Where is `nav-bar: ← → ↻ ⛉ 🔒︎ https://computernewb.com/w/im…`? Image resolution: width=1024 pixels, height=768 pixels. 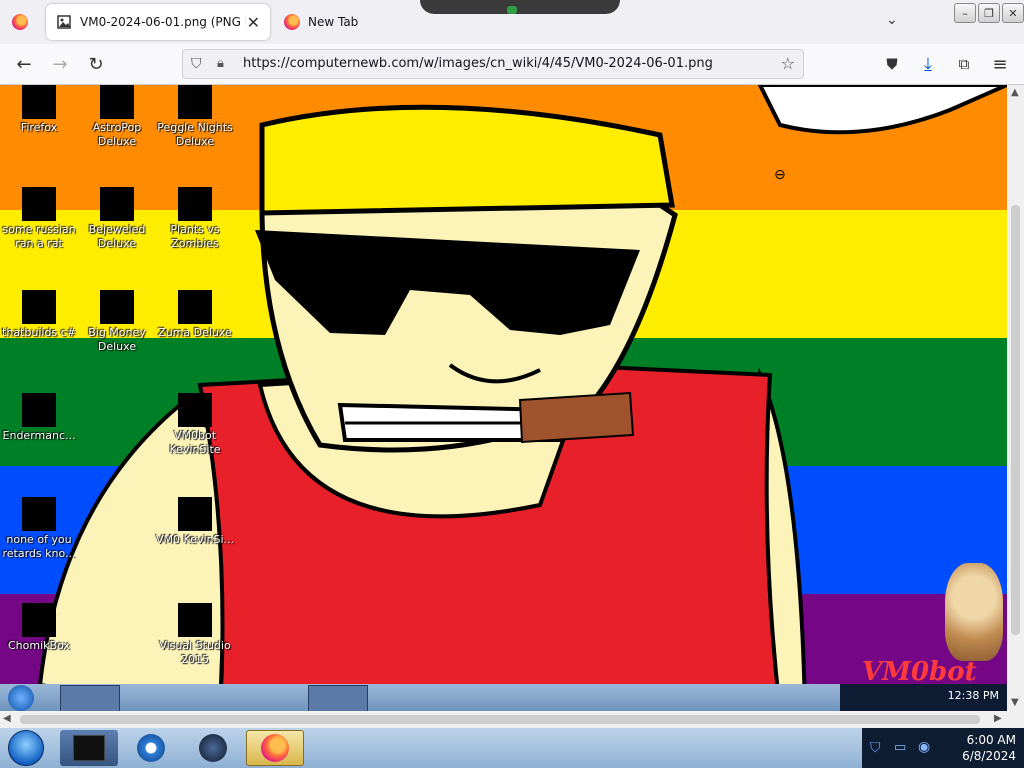 nav-bar: ← → ↻ ⛉ 🔒︎ https://computernewb.com/w/im… is located at coordinates (512, 64).